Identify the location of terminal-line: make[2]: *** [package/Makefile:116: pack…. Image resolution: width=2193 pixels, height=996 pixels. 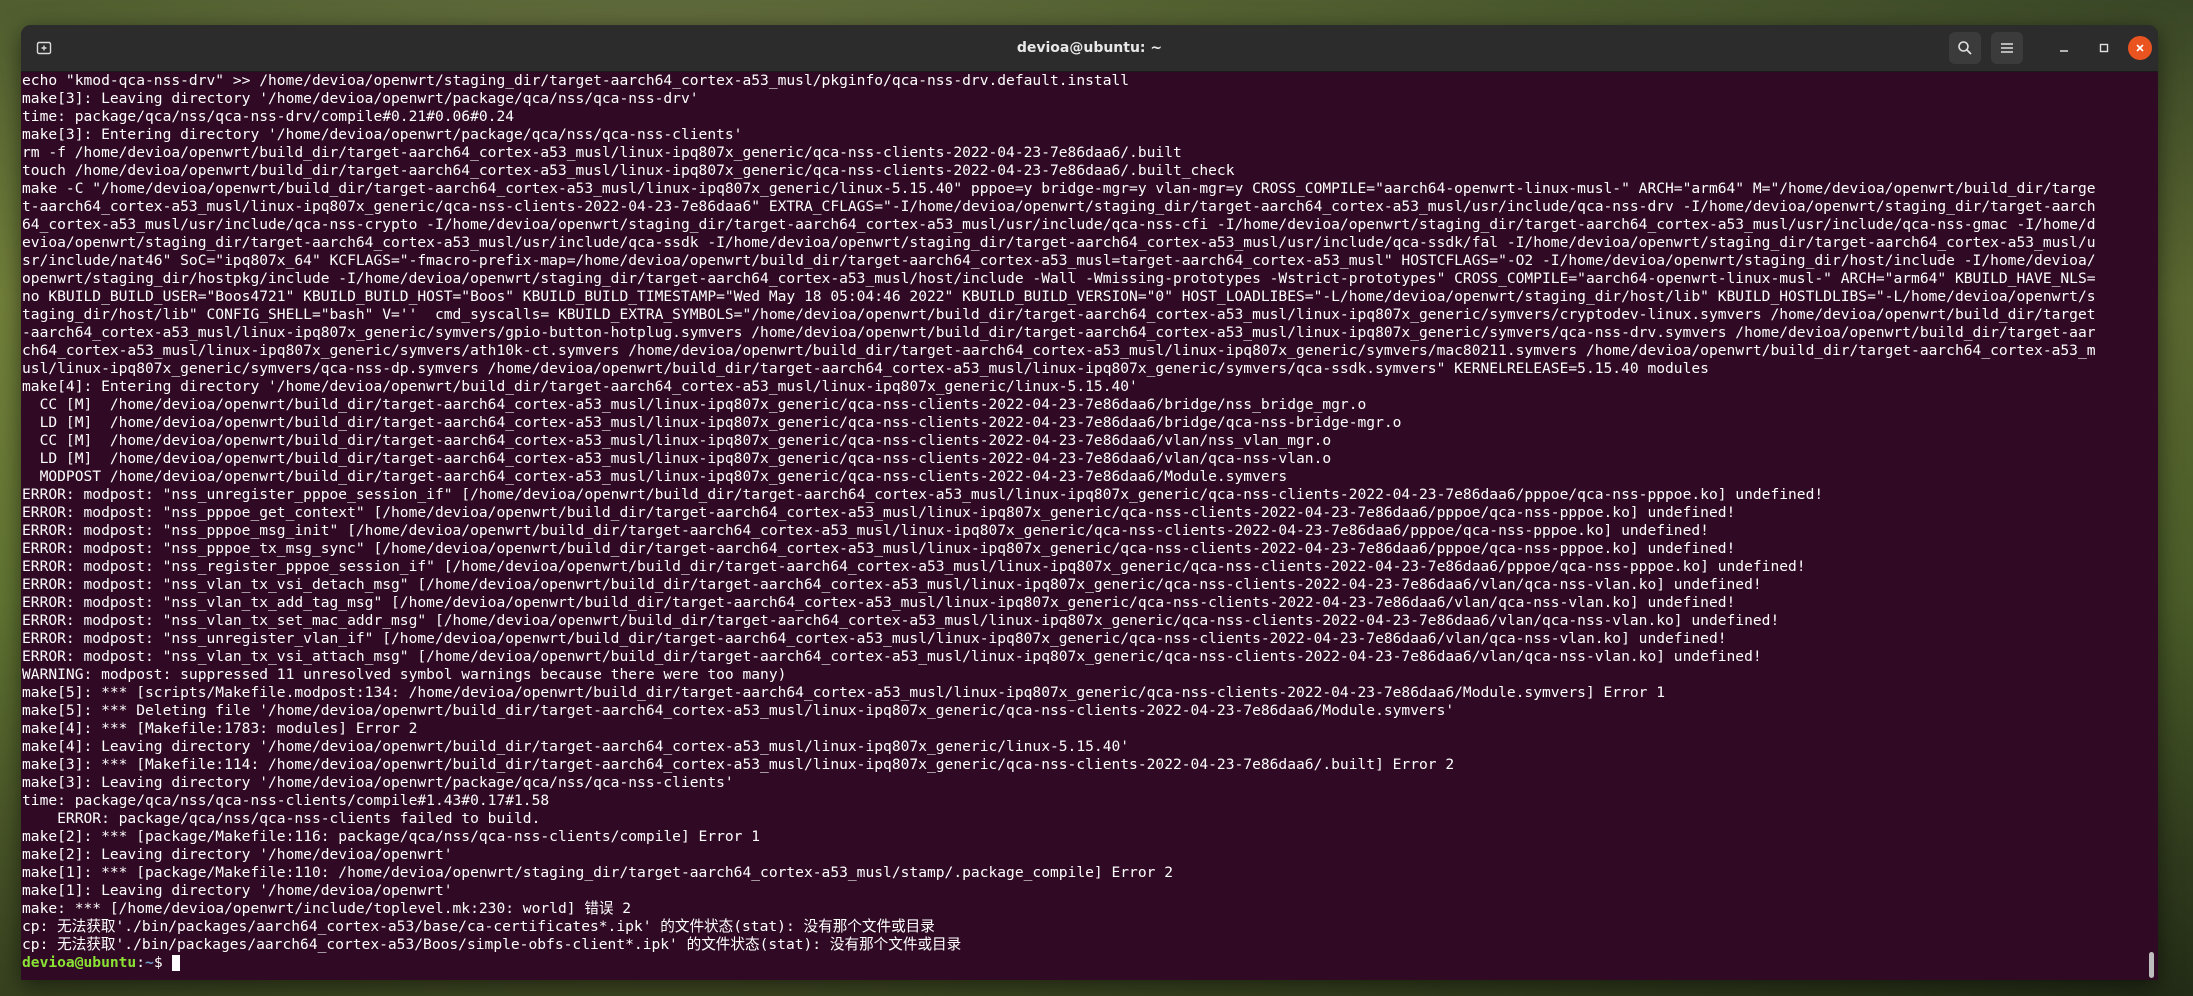
(391, 836).